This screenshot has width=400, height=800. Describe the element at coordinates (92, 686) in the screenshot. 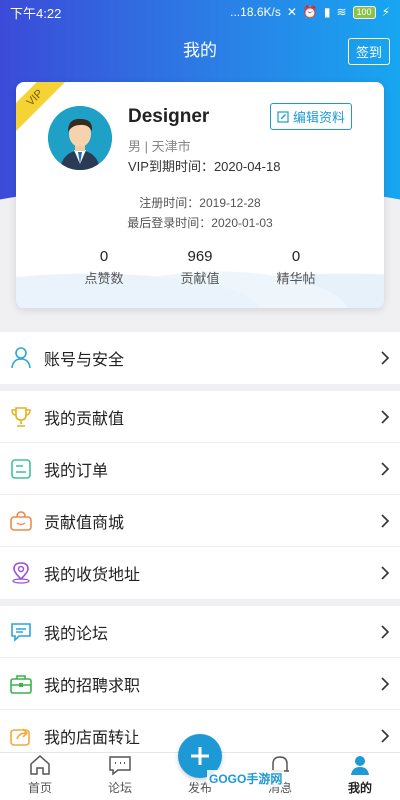

I see `menu-label: 我的招聘求职` at that location.